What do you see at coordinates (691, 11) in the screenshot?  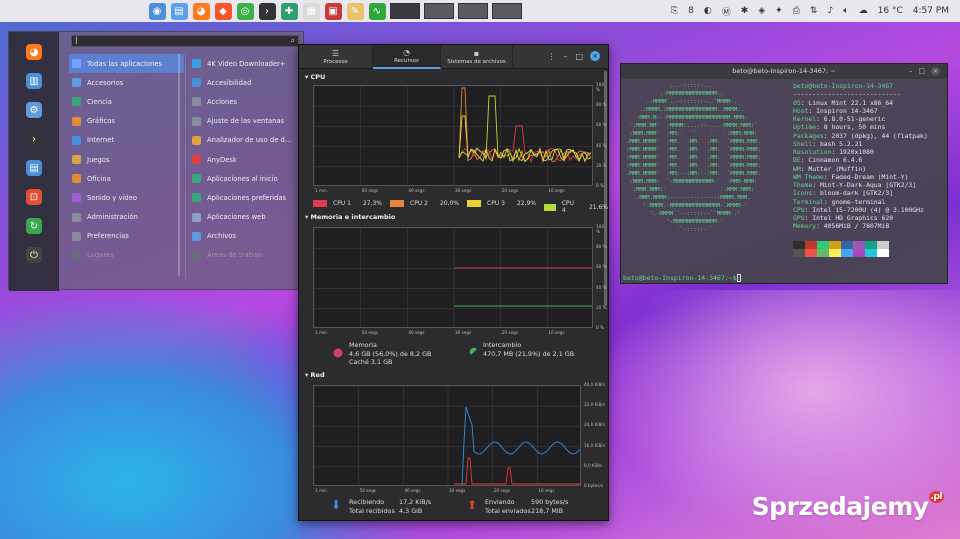 I see `tray-badge: 8` at bounding box center [691, 11].